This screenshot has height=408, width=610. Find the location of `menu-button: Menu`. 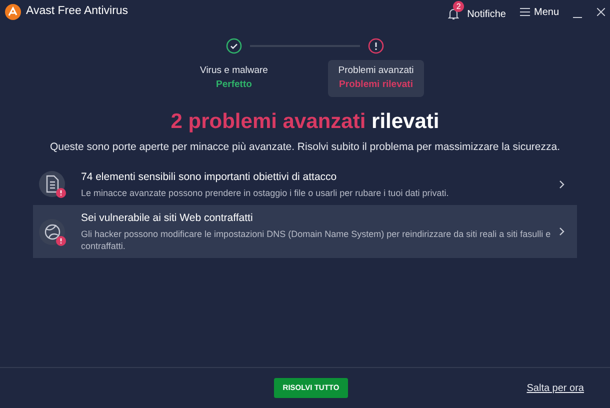

menu-button: Menu is located at coordinates (539, 12).